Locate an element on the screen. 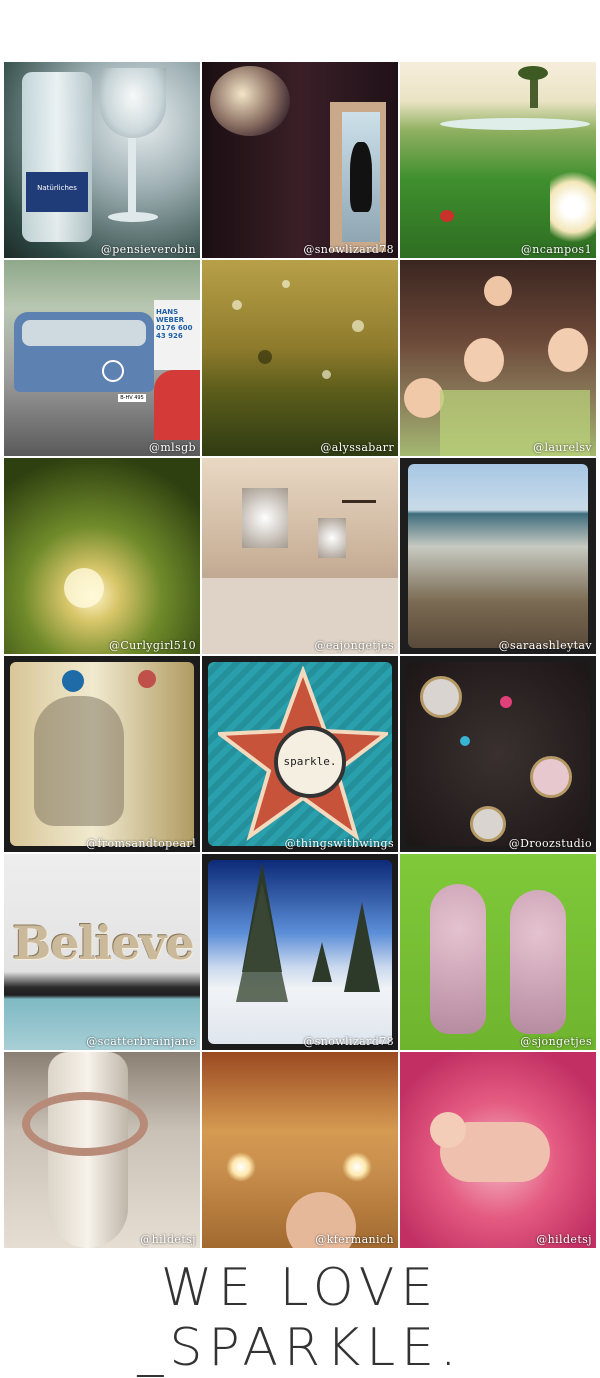 The width and height of the screenshot is (600, 1378). photo-tile: @sjongetjes is located at coordinates (498, 952).